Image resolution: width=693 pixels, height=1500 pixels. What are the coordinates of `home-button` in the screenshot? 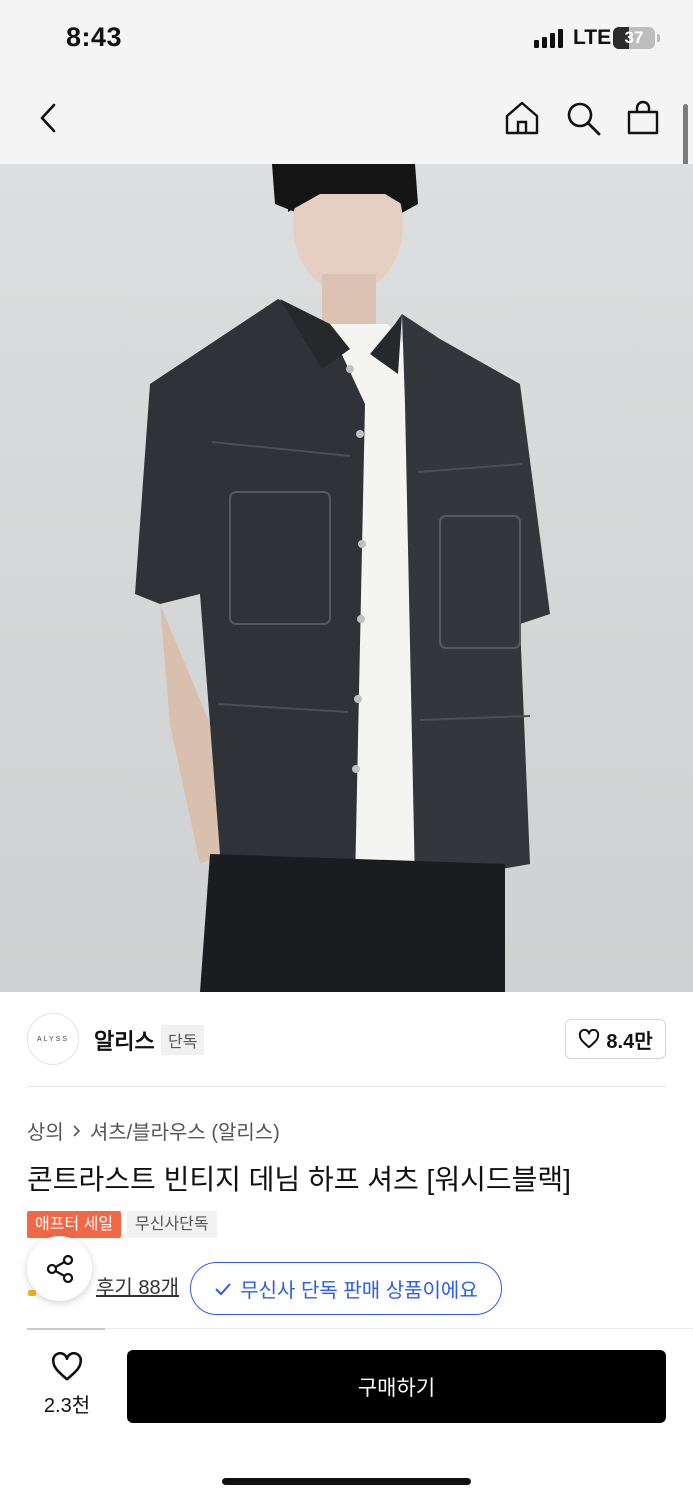 It's located at (522, 118).